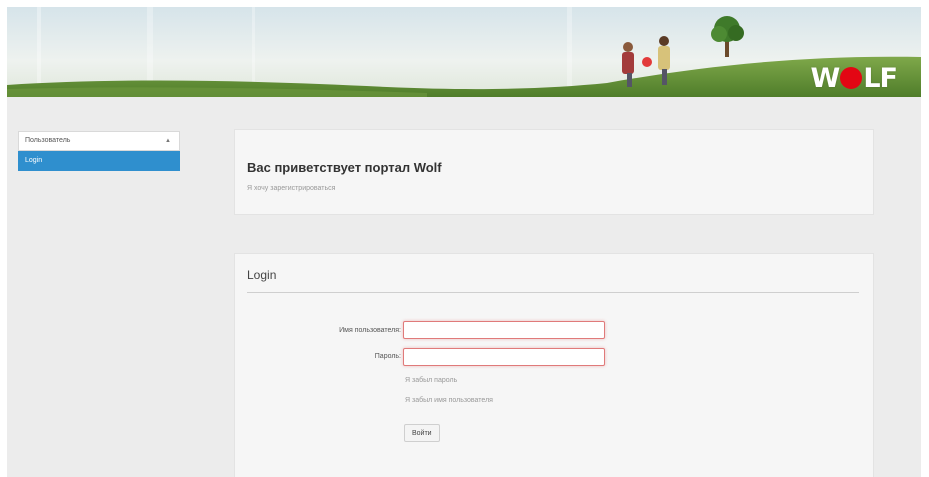 The height and width of the screenshot is (477, 929). Describe the element at coordinates (34, 160) in the screenshot. I see `sidebar-item-label: Login` at that location.